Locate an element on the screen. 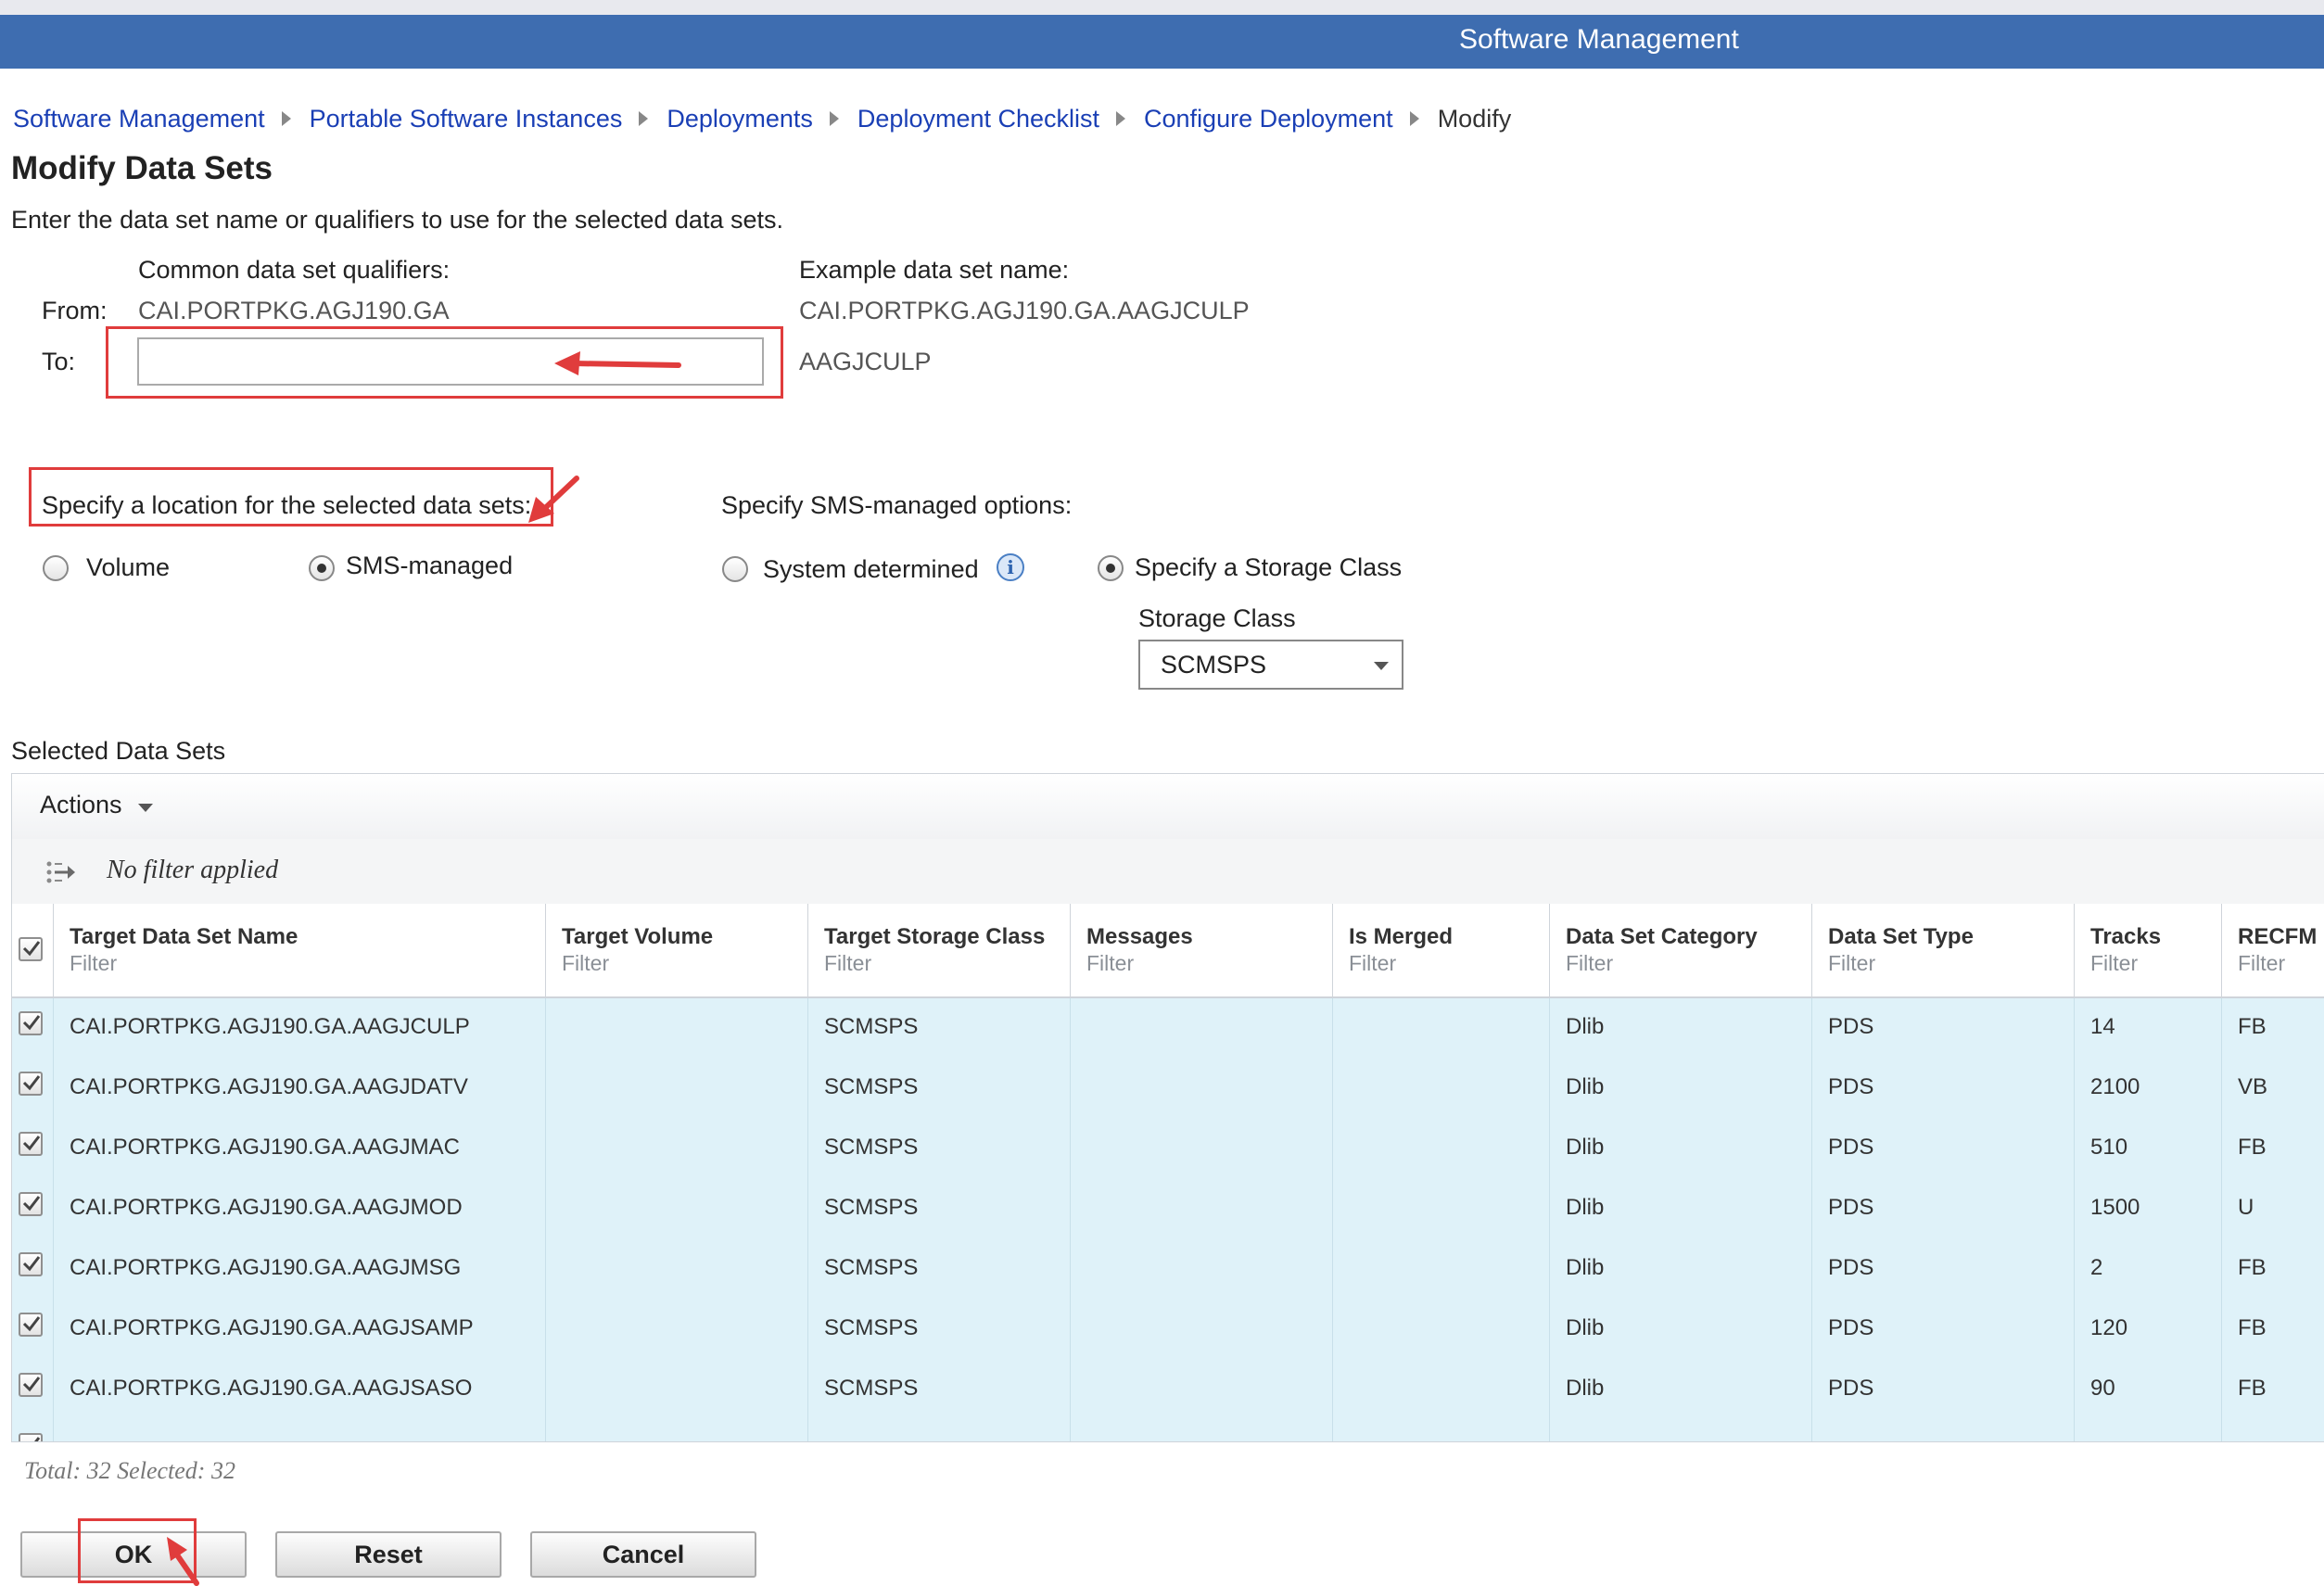  cell-target-storage-class is located at coordinates (939, 1430).